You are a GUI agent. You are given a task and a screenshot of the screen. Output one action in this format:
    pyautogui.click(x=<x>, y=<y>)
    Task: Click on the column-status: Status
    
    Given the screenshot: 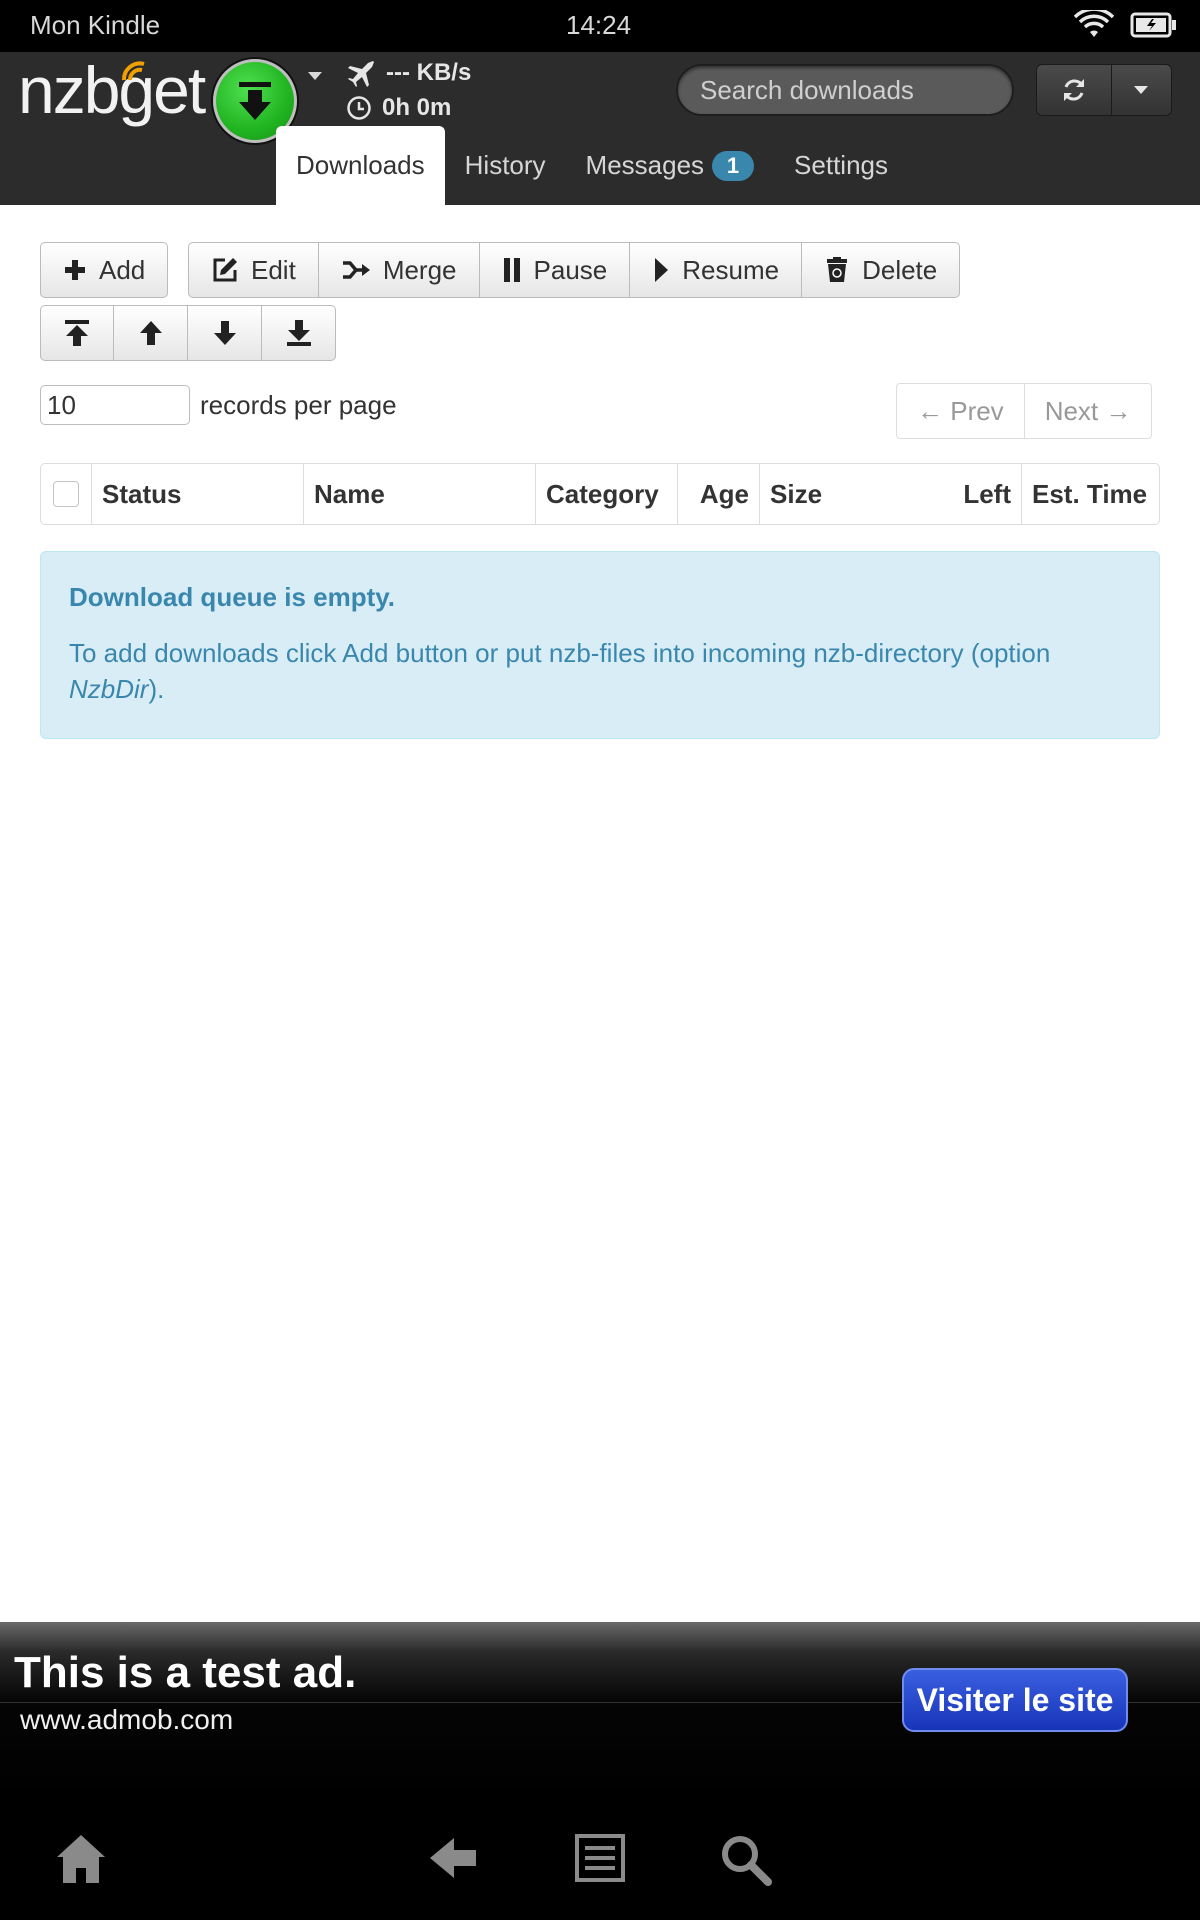 What is the action you would take?
    pyautogui.click(x=197, y=494)
    